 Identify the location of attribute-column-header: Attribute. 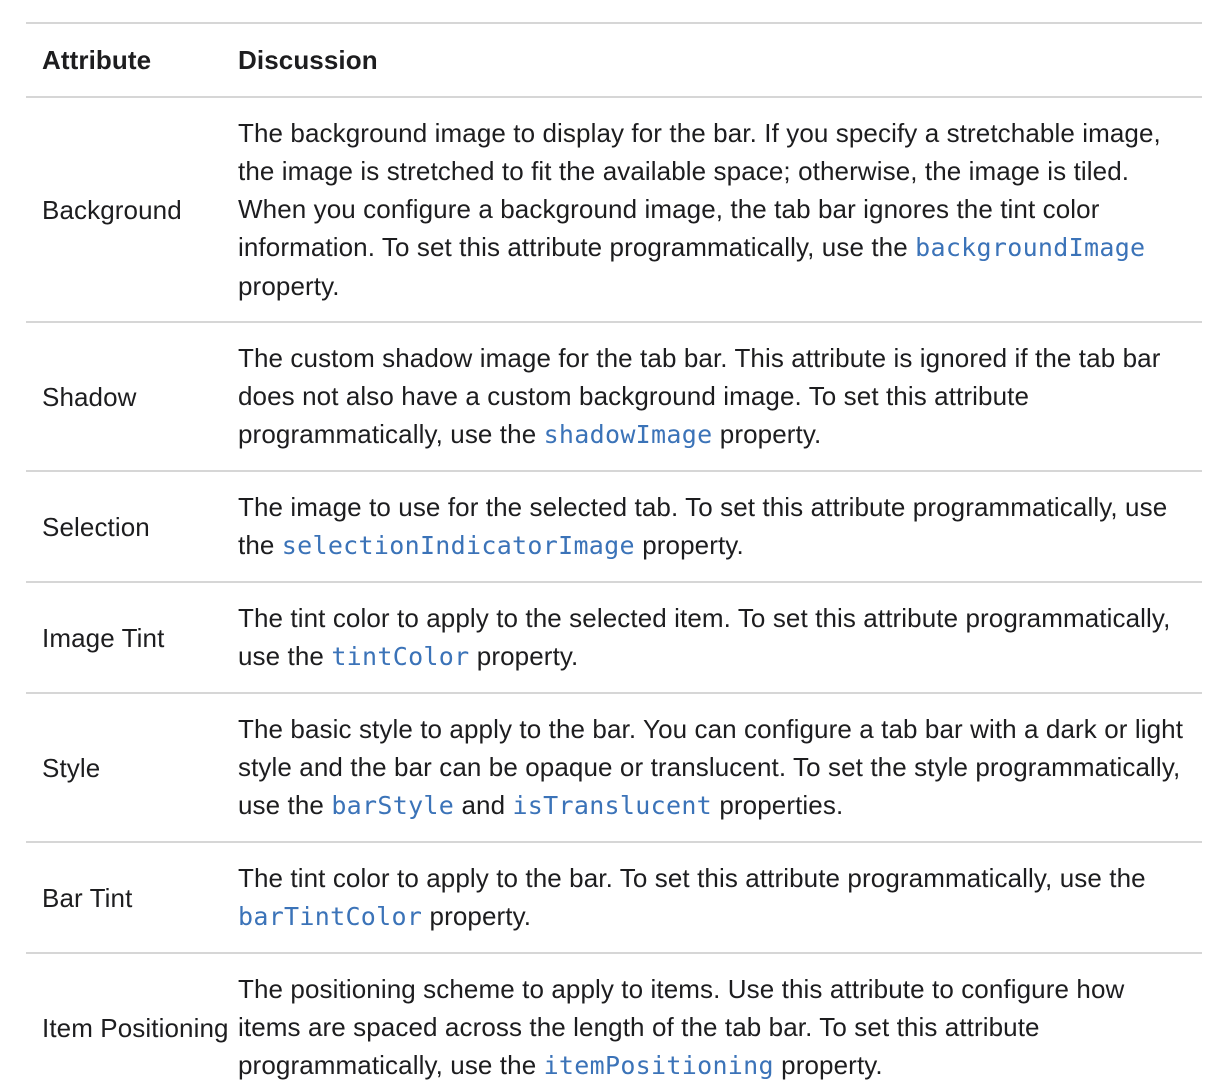
(132, 60).